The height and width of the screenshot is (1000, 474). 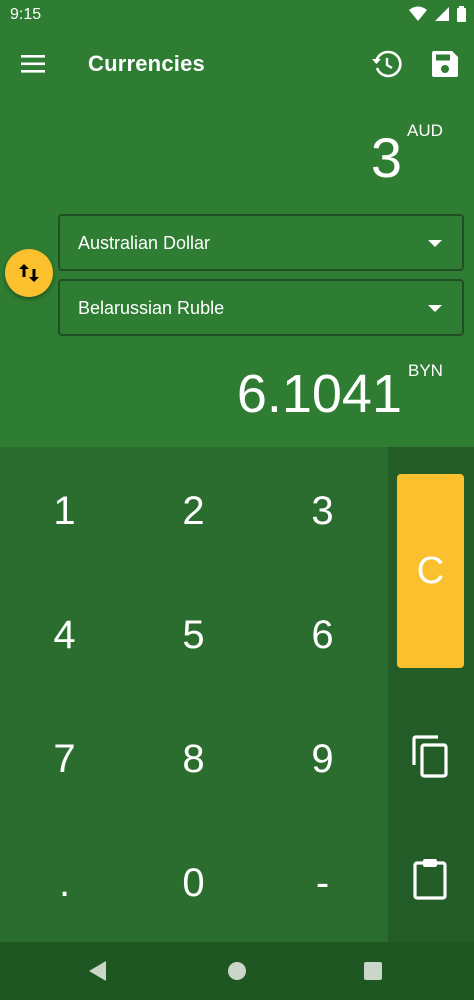 I want to click on key-2: 2, so click(x=193, y=511).